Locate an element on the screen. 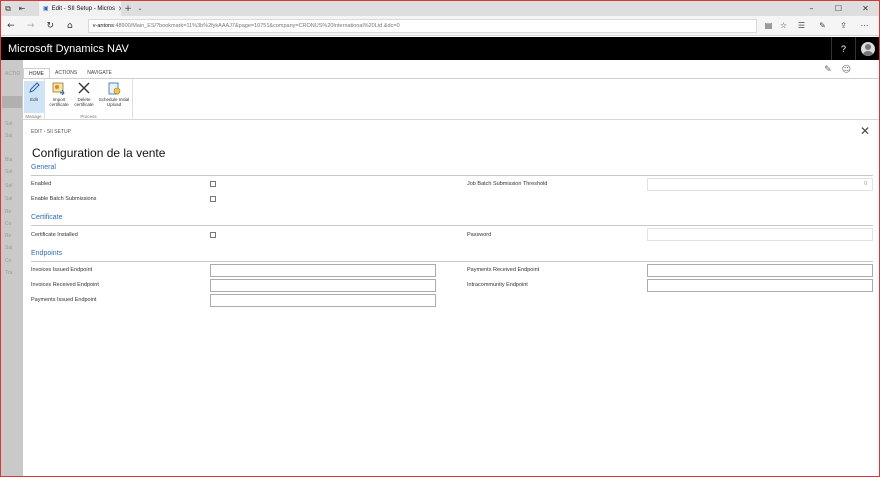 The image size is (880, 477). address-host: v-antons is located at coordinates (103, 25).